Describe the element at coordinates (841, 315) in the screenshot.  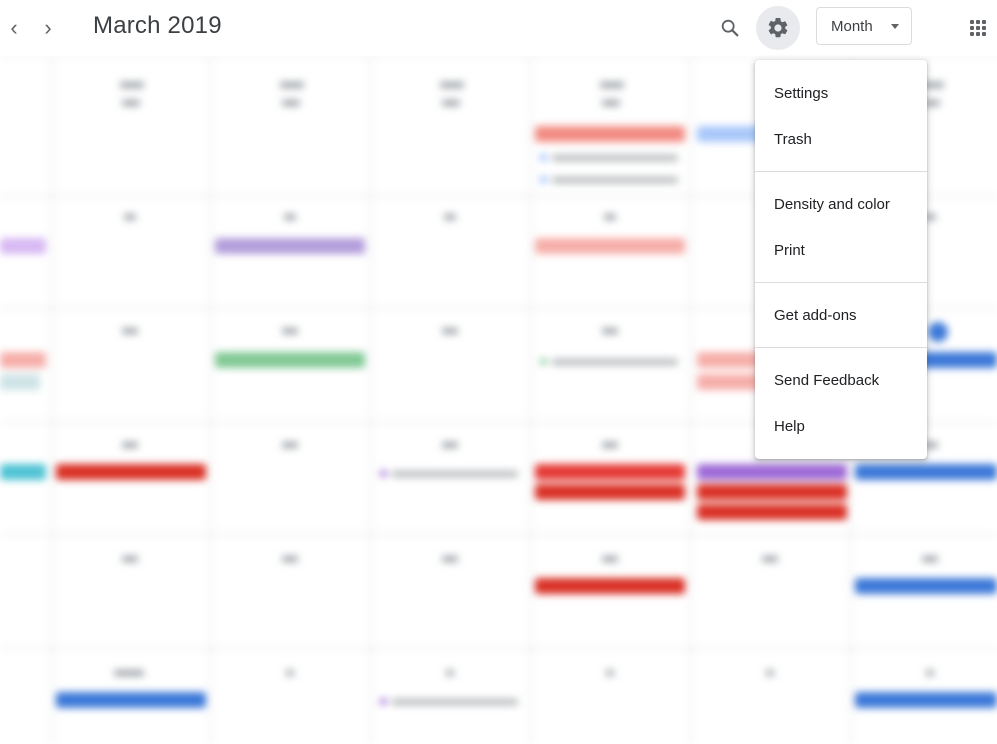
I see `menu-item-get-add-ons: Get add-ons` at that location.